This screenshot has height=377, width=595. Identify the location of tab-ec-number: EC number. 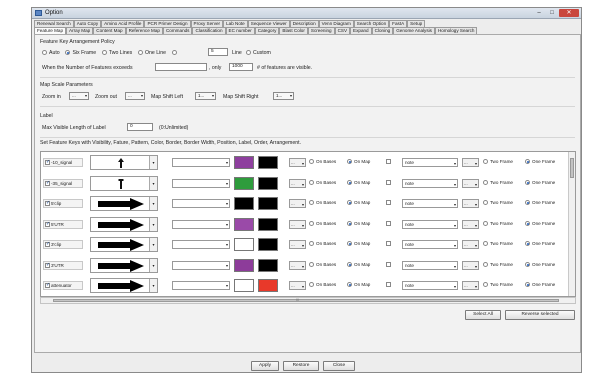
(240, 30).